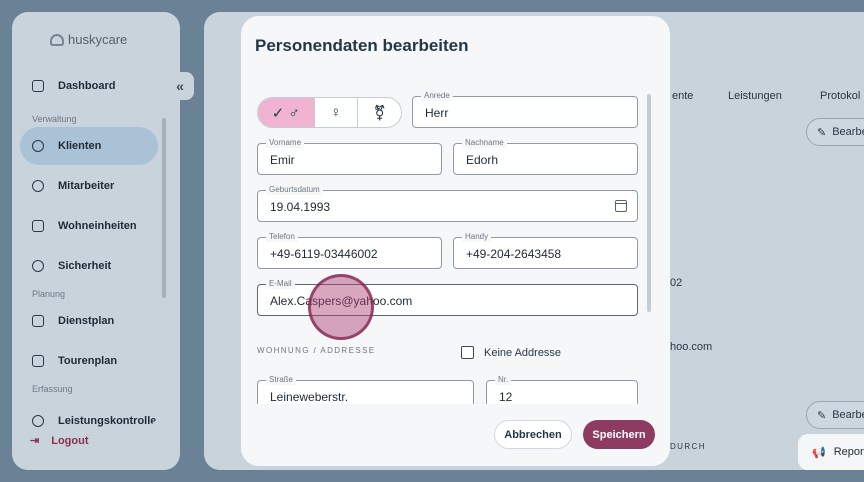 Image resolution: width=864 pixels, height=482 pixels. I want to click on sidebar-item-mitarbeiter: Mitarbeiter, so click(89, 186).